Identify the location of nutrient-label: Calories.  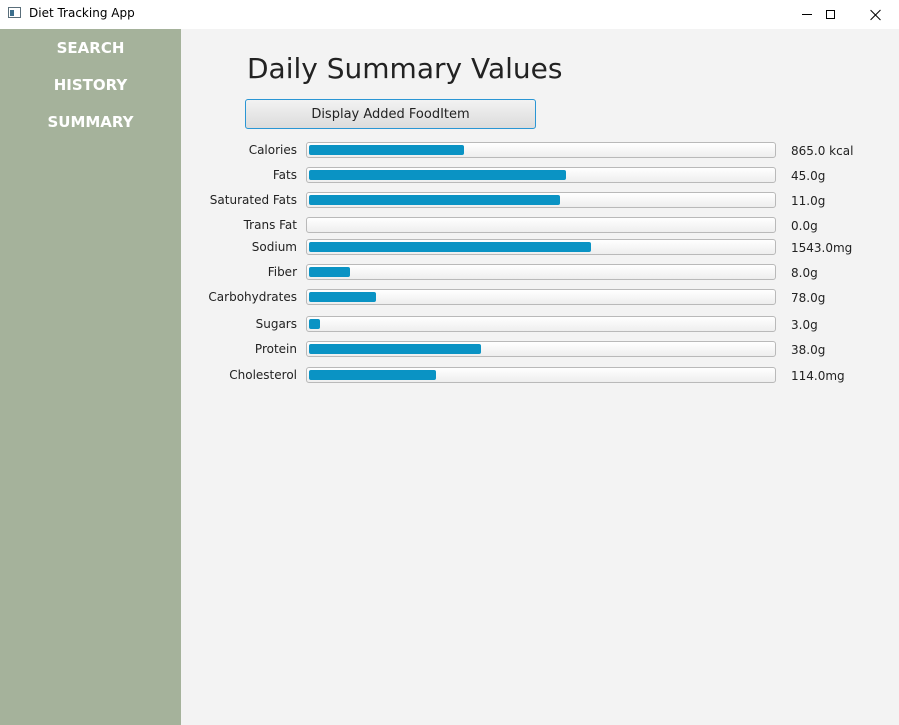
(272, 150).